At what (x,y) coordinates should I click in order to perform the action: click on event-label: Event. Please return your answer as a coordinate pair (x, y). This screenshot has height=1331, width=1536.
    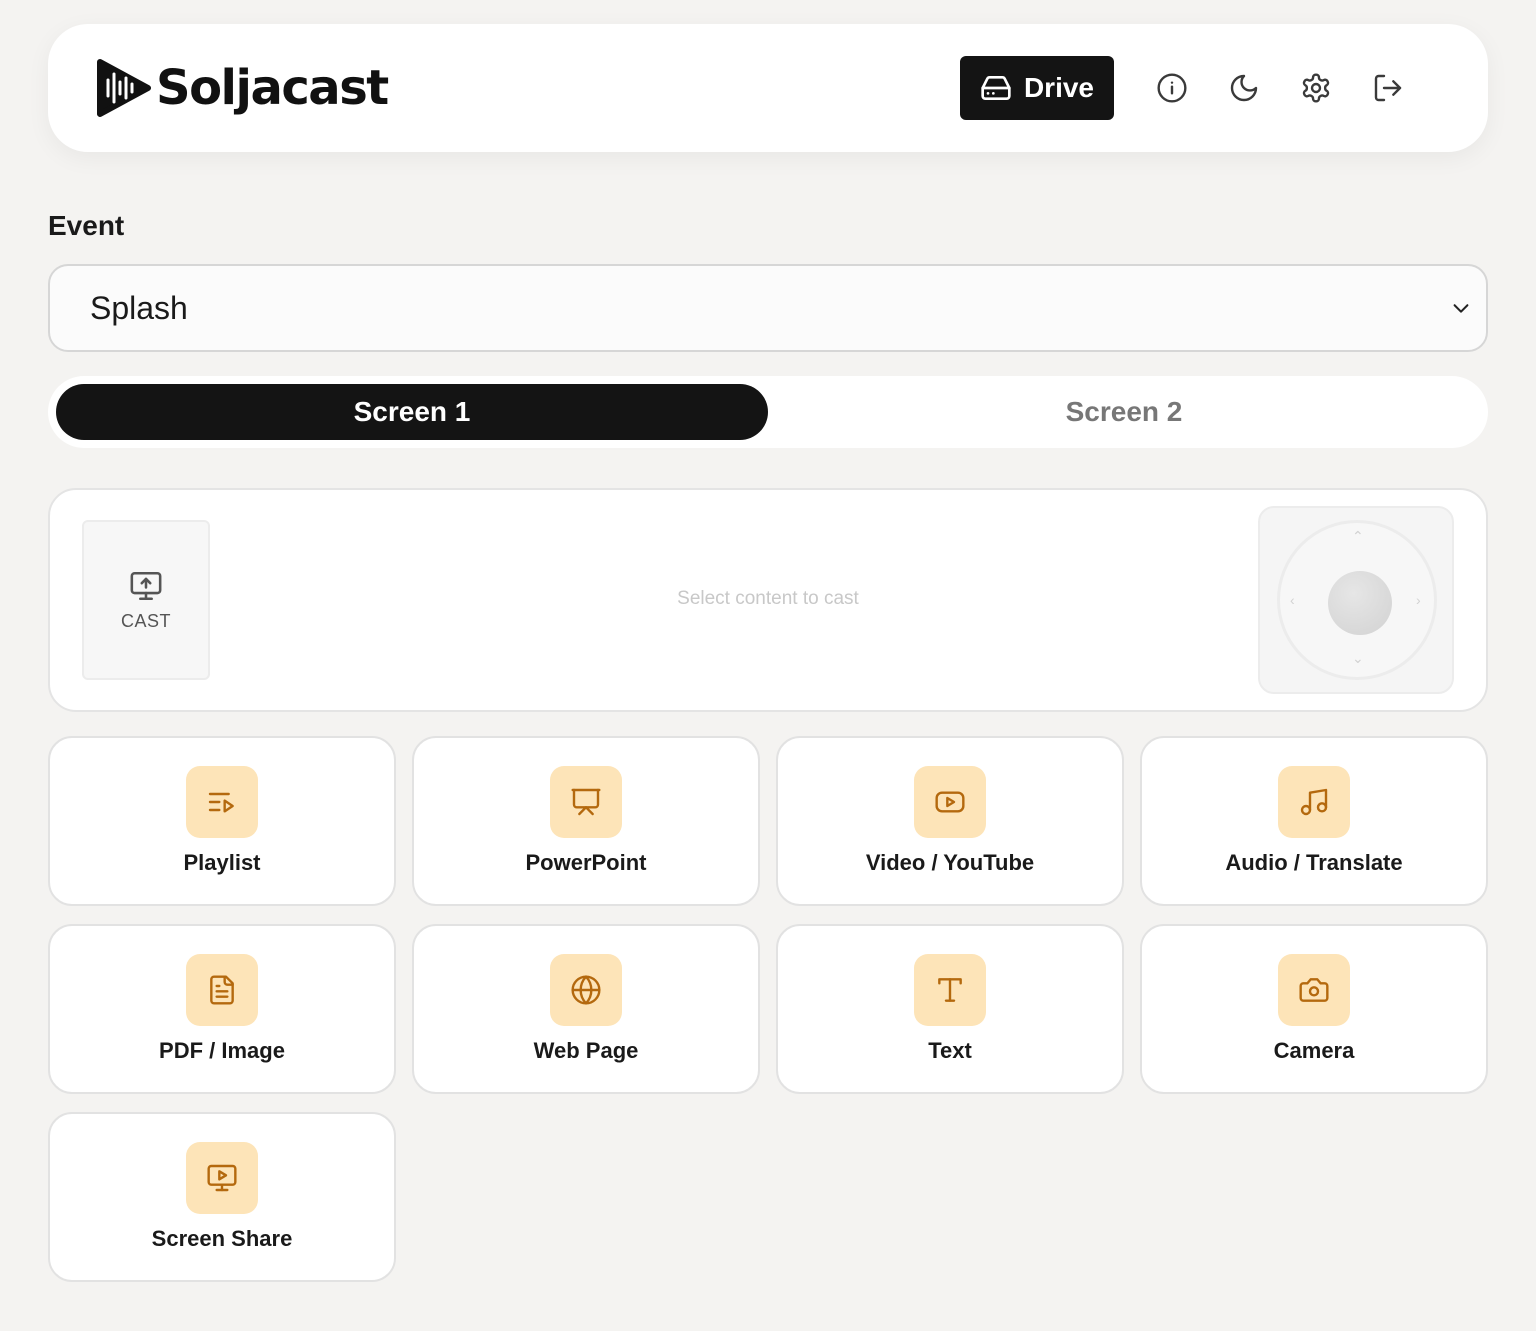
    Looking at the image, I should click on (86, 225).